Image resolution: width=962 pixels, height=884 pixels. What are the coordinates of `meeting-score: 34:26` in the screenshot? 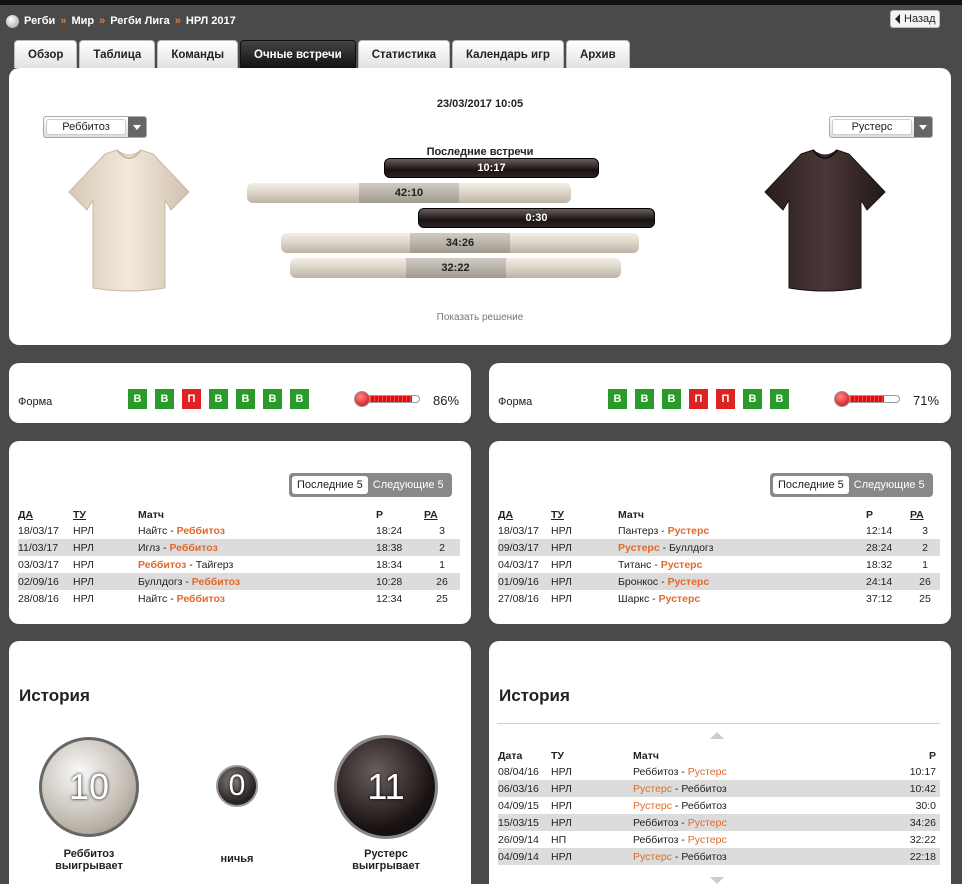 It's located at (460, 243).